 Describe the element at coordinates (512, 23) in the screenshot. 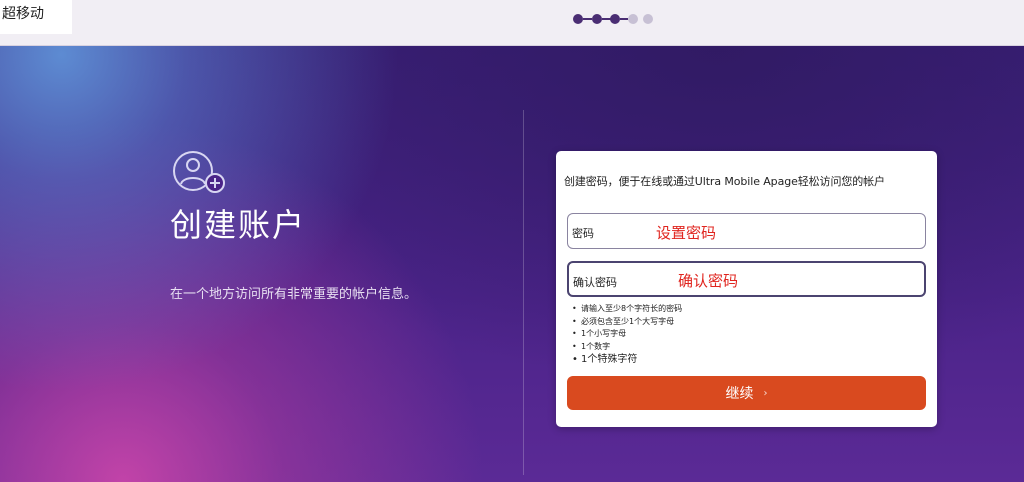

I see `top-bar: 超移动` at that location.